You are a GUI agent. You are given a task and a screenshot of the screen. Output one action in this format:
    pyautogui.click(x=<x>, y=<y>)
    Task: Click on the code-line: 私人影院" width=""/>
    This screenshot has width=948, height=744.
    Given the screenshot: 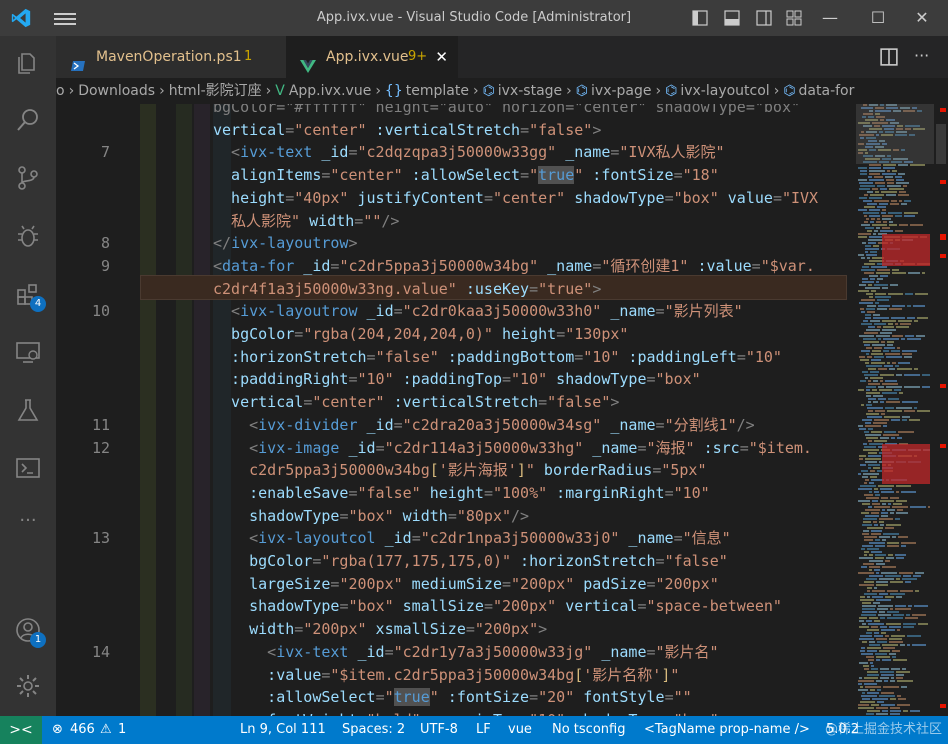 What is the action you would take?
    pyautogui.click(x=306, y=220)
    